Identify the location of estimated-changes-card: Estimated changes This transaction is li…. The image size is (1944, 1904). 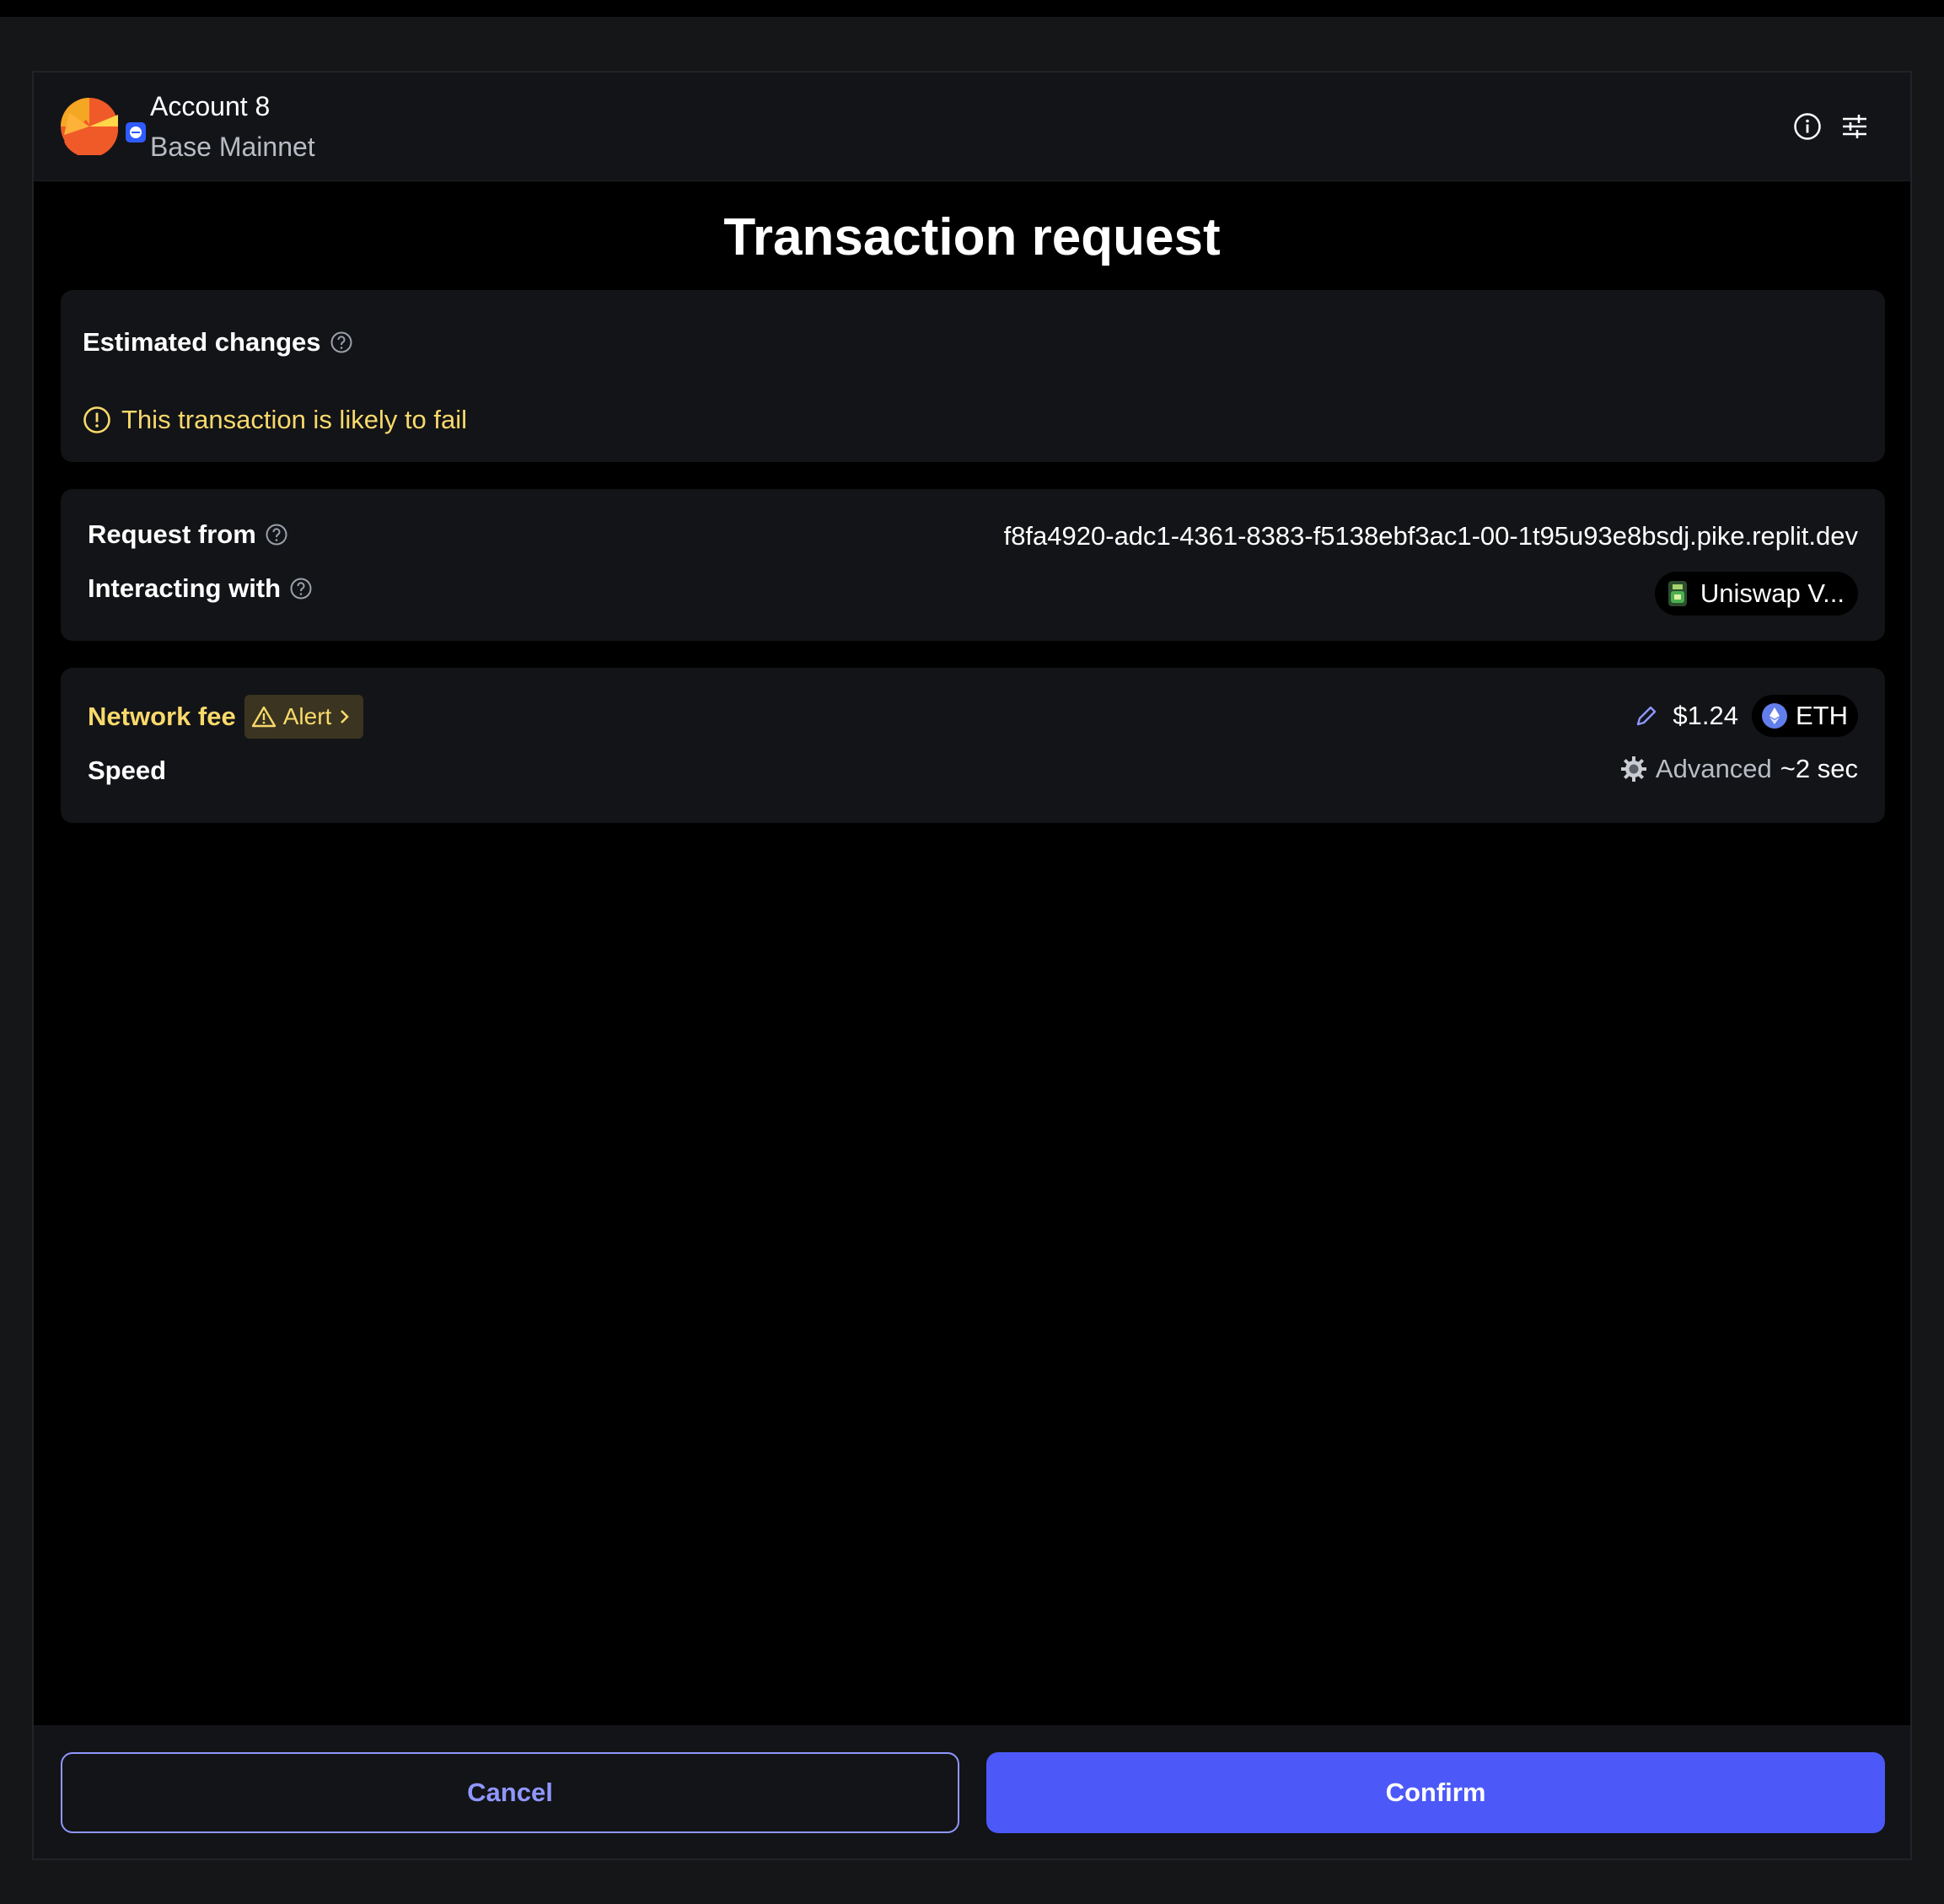
(973, 376).